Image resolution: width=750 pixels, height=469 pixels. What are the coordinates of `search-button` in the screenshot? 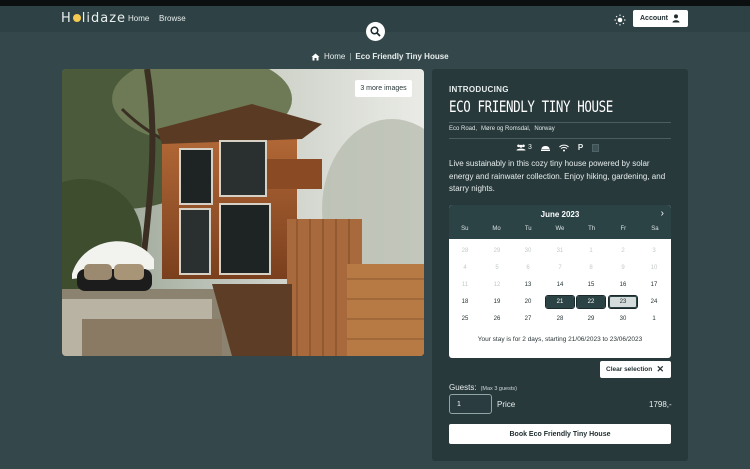 It's located at (375, 31).